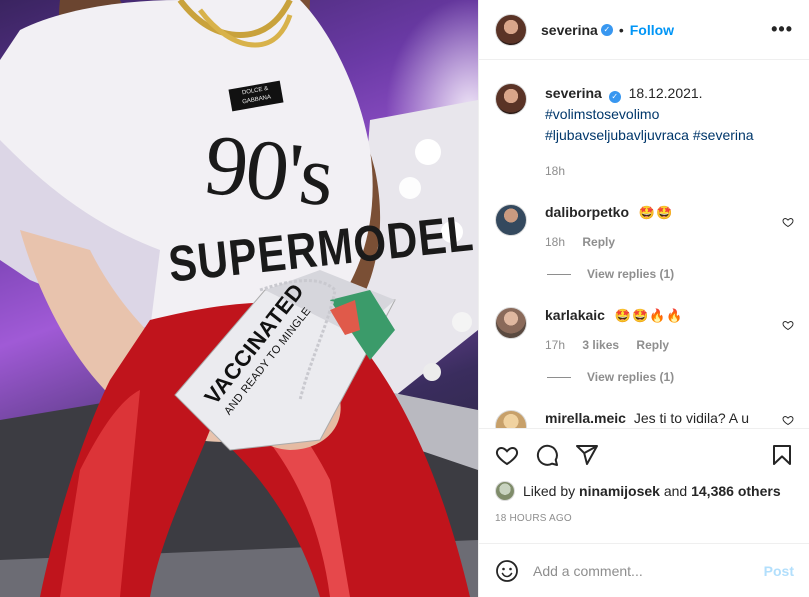 This screenshot has height=597, width=809. What do you see at coordinates (669, 171) in the screenshot?
I see `caption-meta: 18h` at bounding box center [669, 171].